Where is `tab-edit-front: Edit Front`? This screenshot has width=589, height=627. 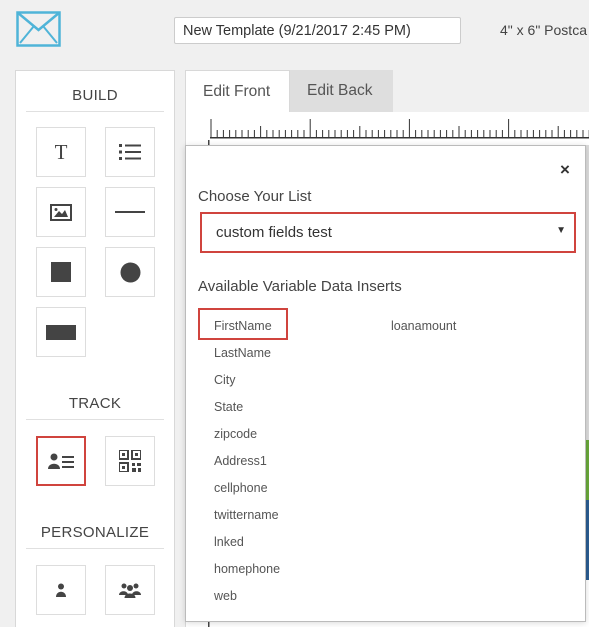
tab-edit-front: Edit Front is located at coordinates (237, 91).